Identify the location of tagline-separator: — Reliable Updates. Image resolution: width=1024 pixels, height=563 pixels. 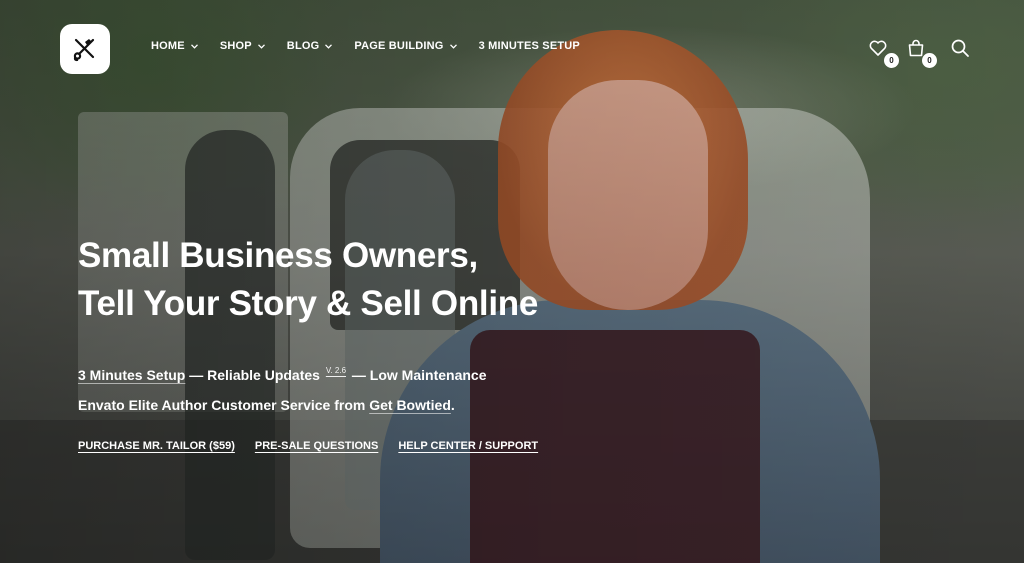
(254, 375).